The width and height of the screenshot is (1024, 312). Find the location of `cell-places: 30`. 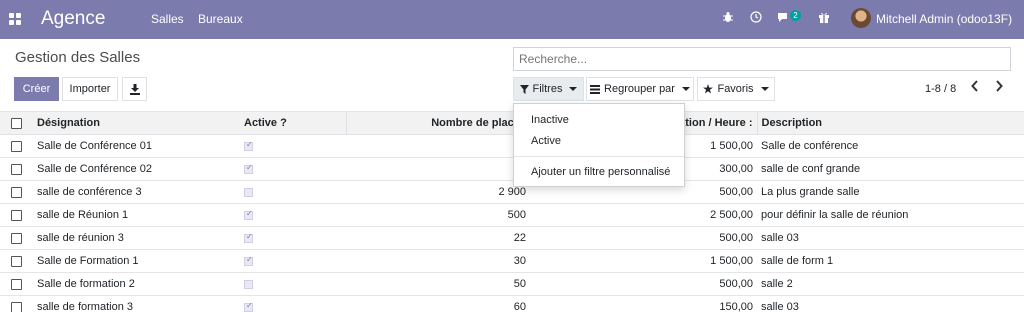

cell-places: 30 is located at coordinates (438, 261).